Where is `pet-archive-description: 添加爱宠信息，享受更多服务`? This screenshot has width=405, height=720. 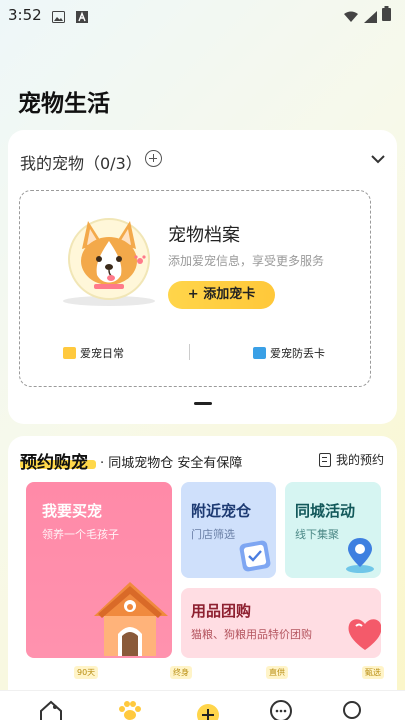 pet-archive-description: 添加爱宠信息，享受更多服务 is located at coordinates (246, 261).